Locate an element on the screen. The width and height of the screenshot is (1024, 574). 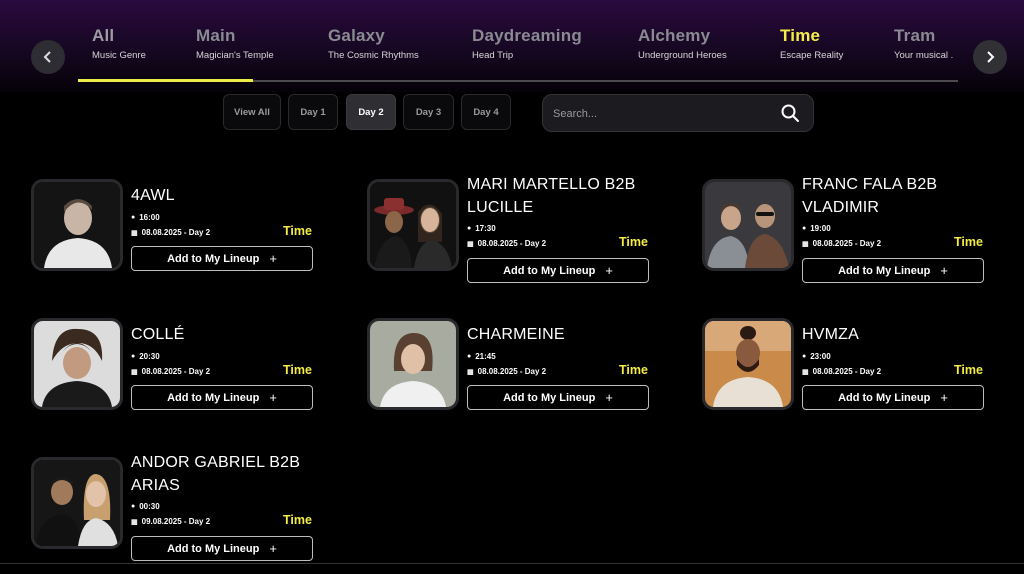
time-text: 17:30 is located at coordinates (485, 228).